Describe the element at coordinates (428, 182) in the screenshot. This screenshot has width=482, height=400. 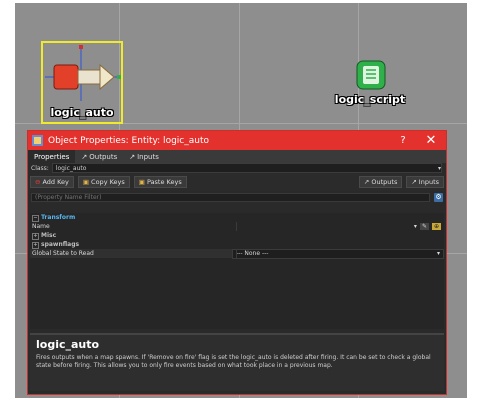
I see `button-label: Inputs` at that location.